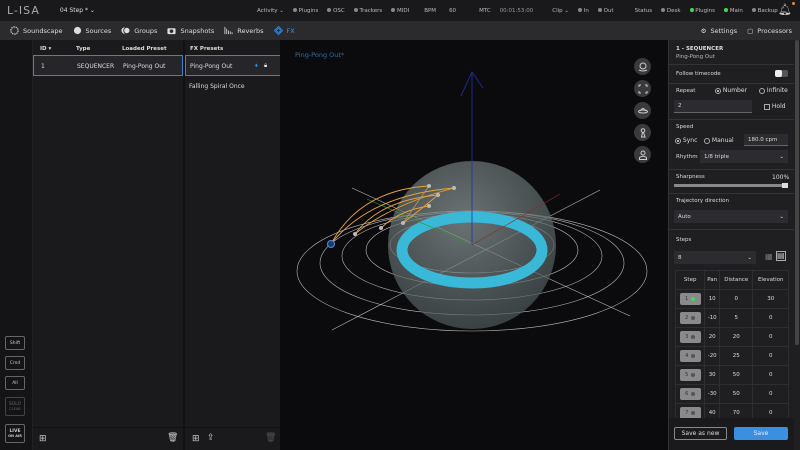  What do you see at coordinates (684, 240) in the screenshot?
I see `steps-label: Steps` at bounding box center [684, 240].